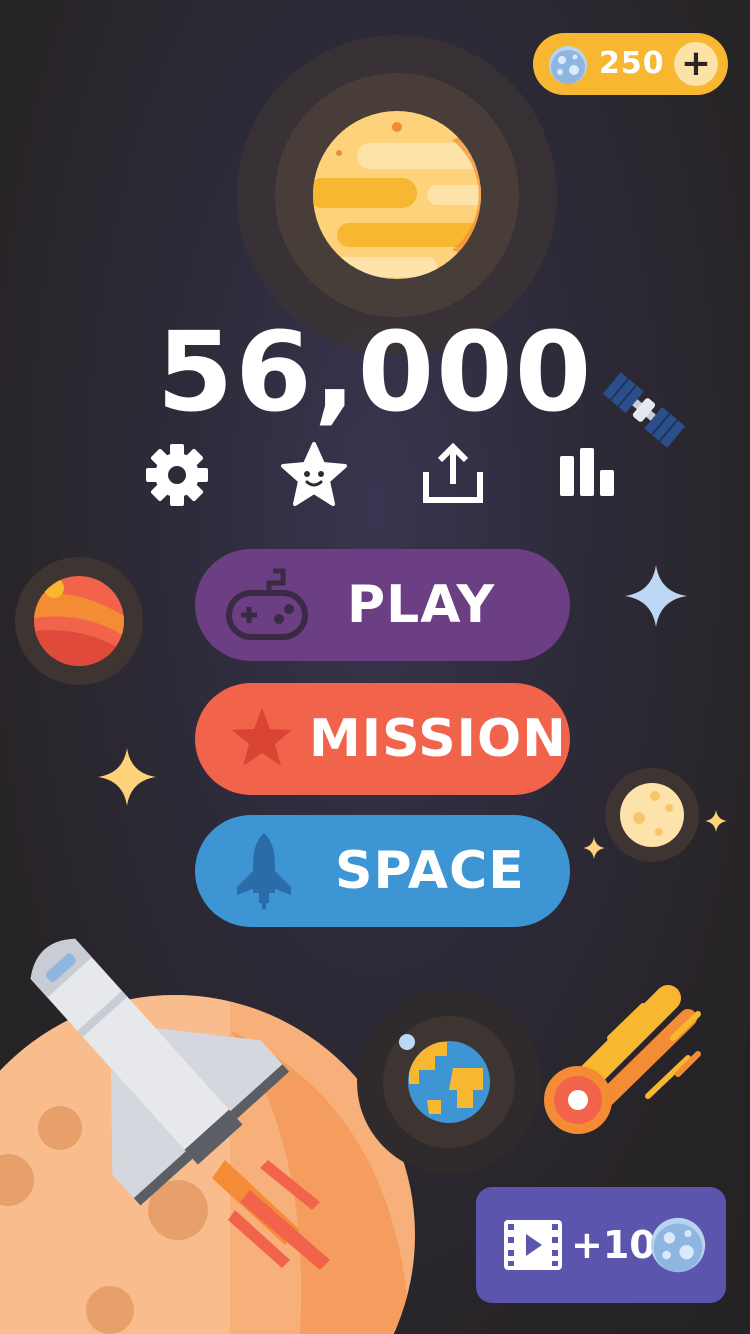 This screenshot has width=750, height=1334. I want to click on sparkle-star-gold-left, so click(127, 777).